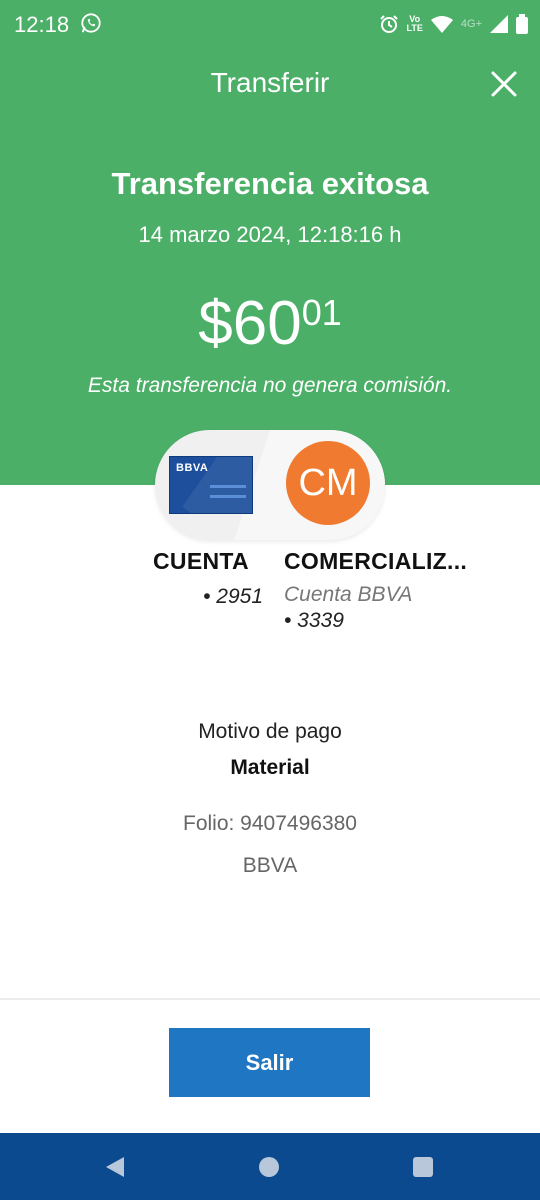 This screenshot has height=1200, width=540. I want to click on transfer-amount: $6001, so click(270, 323).